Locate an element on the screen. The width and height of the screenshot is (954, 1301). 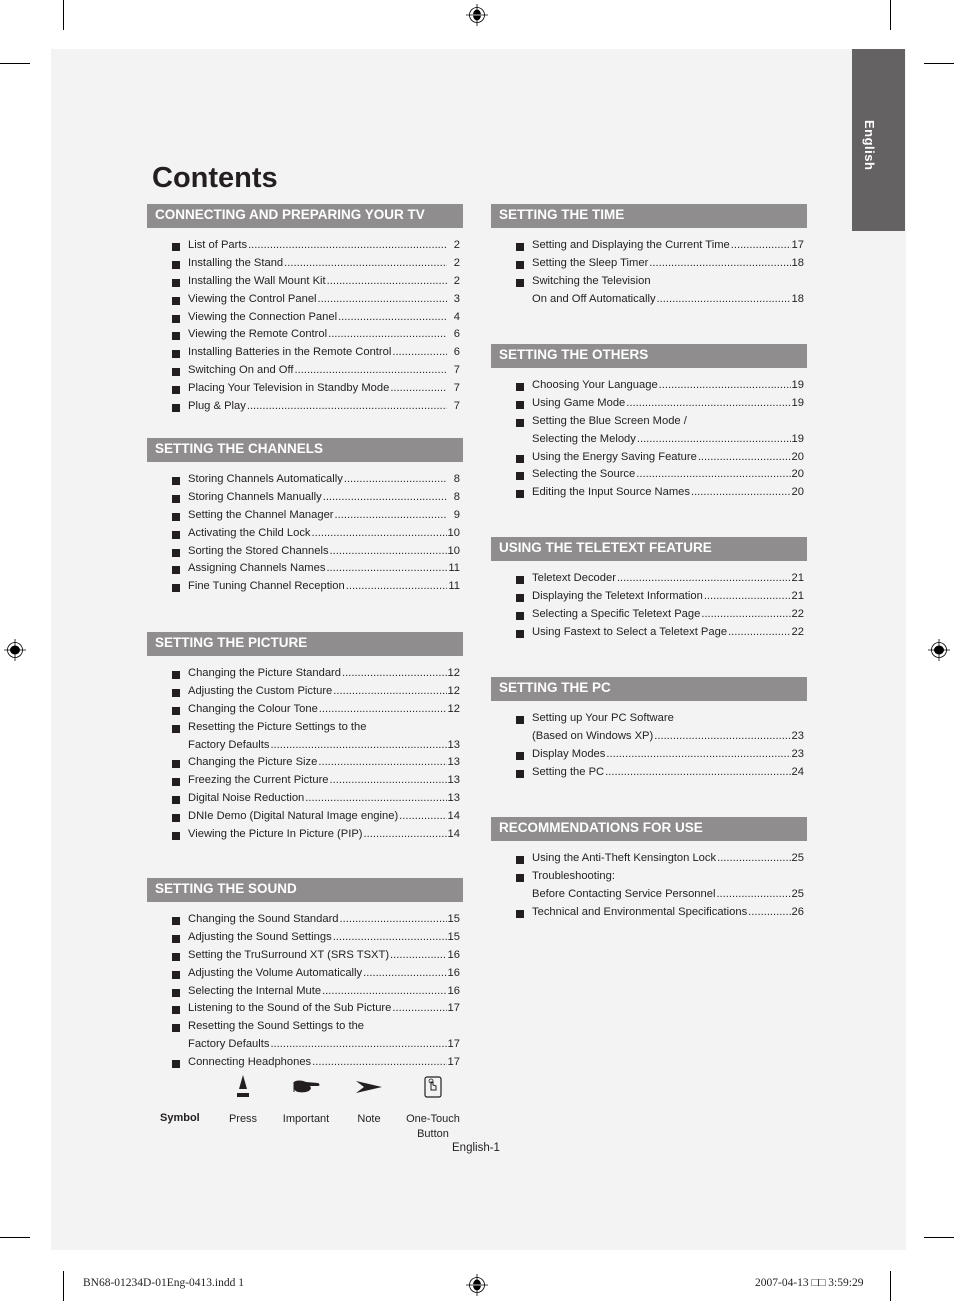
symbol-note: Note is located at coordinates (369, 1099).